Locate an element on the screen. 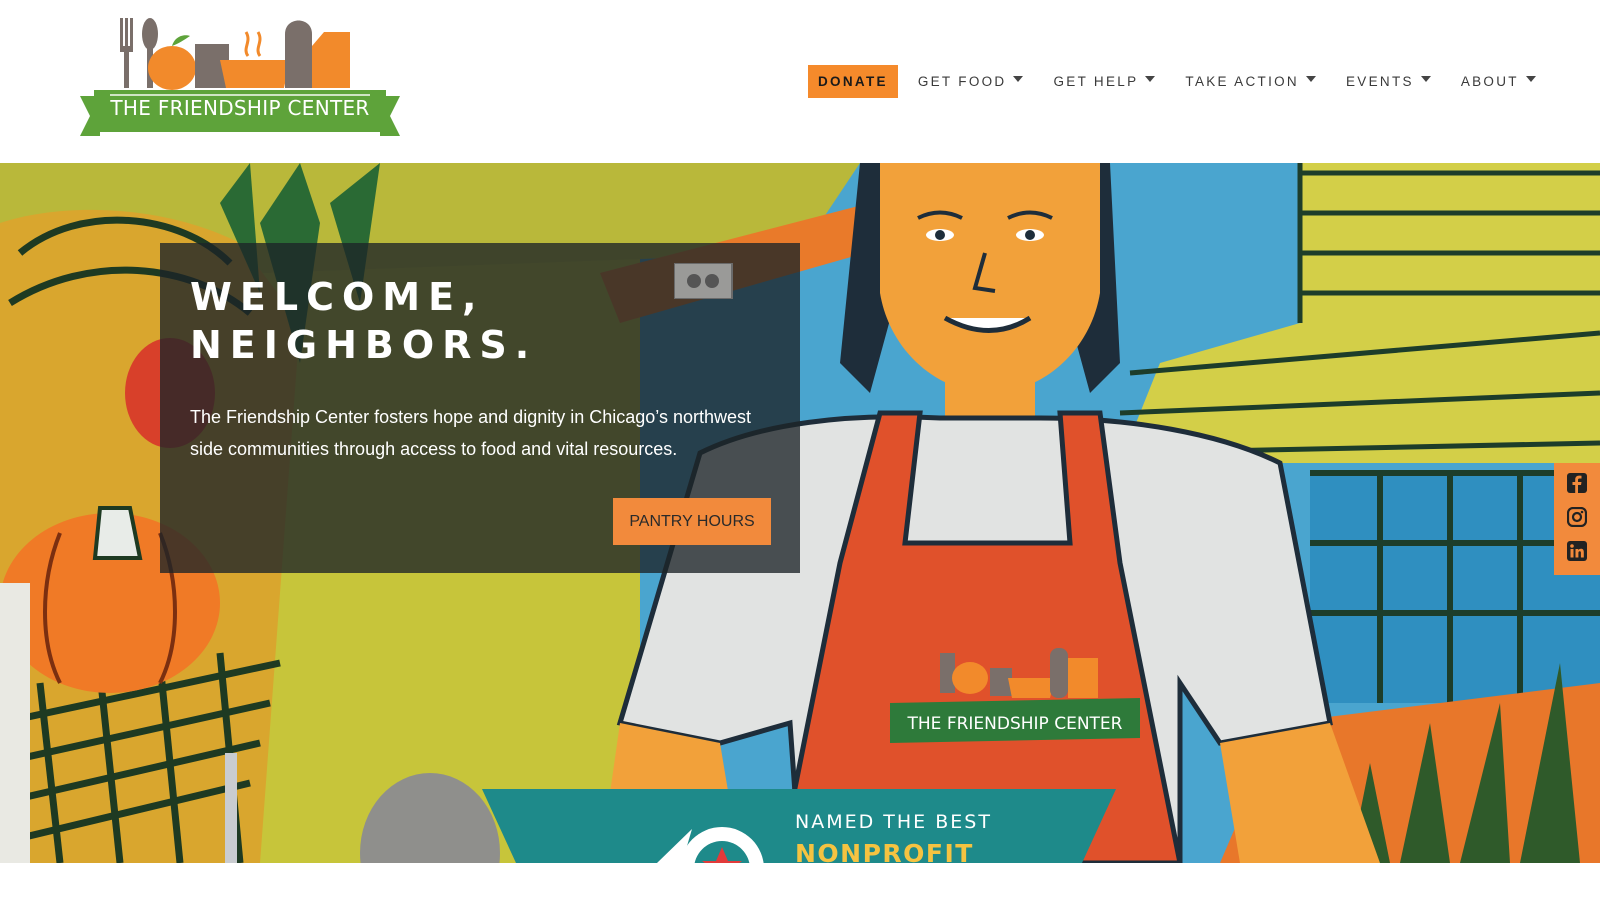 The width and height of the screenshot is (1600, 900). hero-title-line1: WELCOME, is located at coordinates (337, 297).